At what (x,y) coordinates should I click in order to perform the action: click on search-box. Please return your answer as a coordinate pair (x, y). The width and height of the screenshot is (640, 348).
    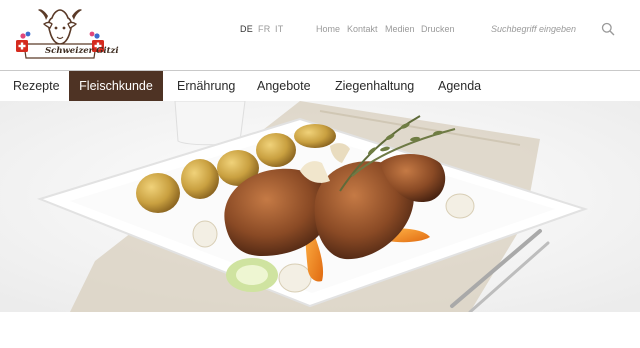
    Looking at the image, I should click on (555, 29).